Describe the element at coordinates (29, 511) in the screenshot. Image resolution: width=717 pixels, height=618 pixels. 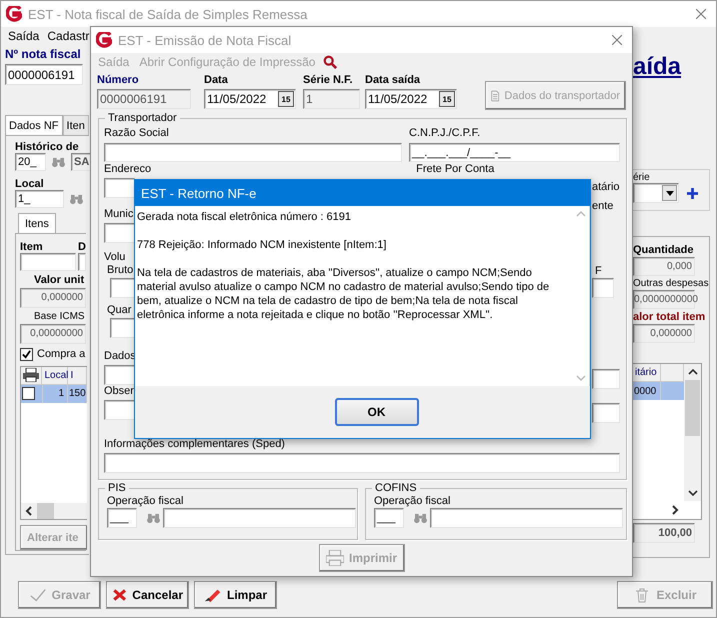
I see `scroll-left-icon` at that location.